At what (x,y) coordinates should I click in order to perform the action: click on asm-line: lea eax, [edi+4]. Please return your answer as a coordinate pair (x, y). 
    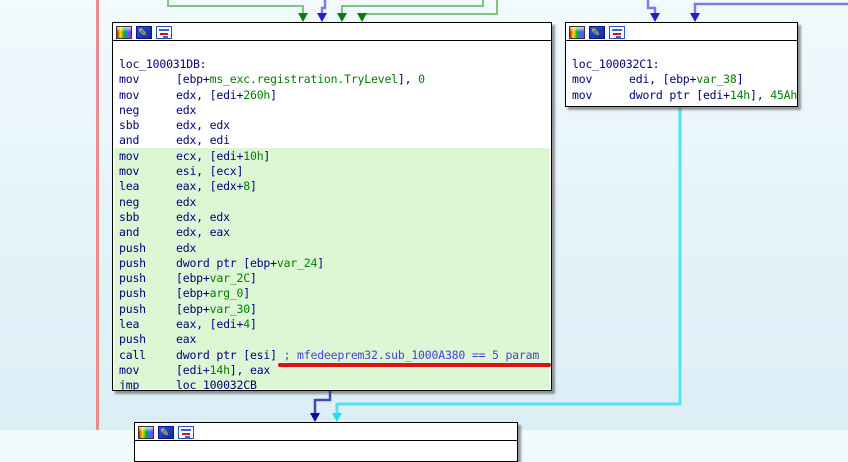
    Looking at the image, I should click on (335, 324).